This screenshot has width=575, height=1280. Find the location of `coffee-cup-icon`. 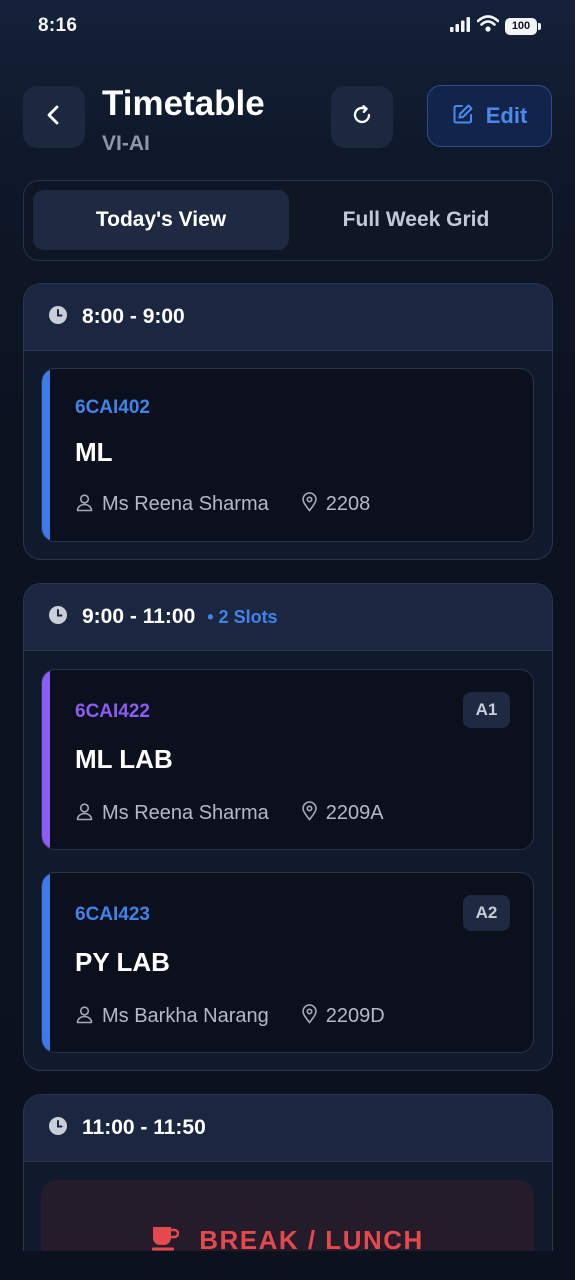

coffee-cup-icon is located at coordinates (165, 1238).